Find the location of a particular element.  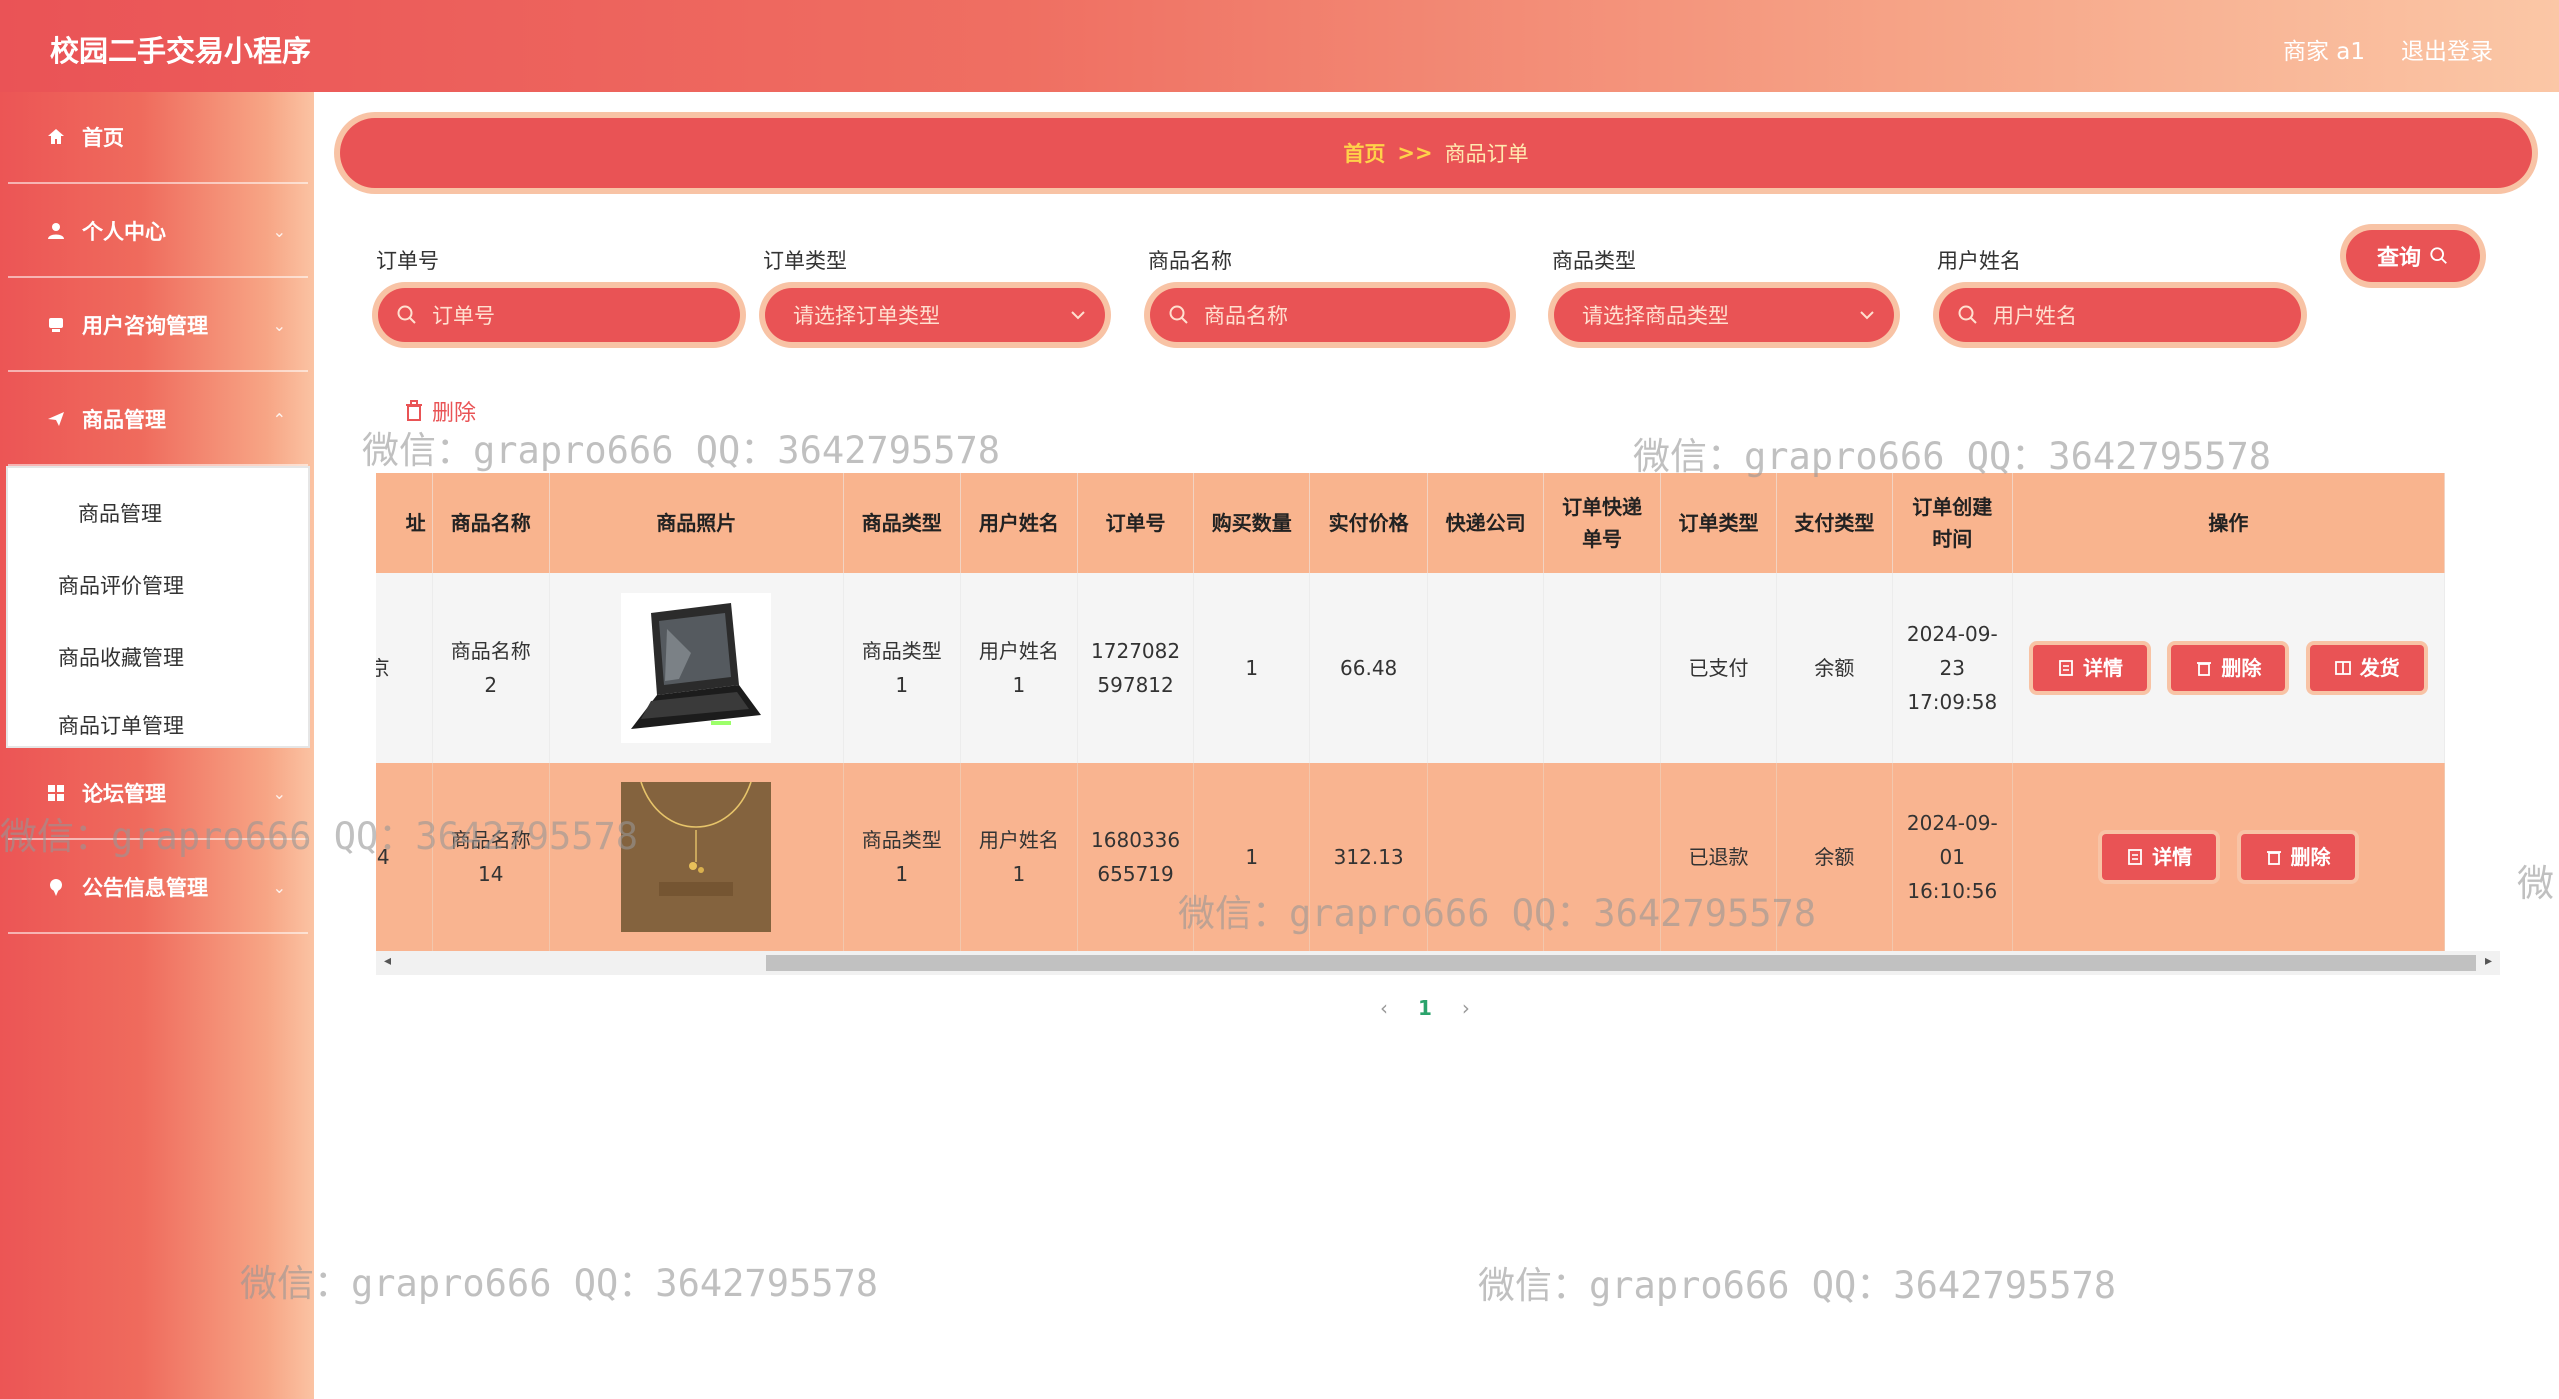

cell-courier is located at coordinates (1486, 668).